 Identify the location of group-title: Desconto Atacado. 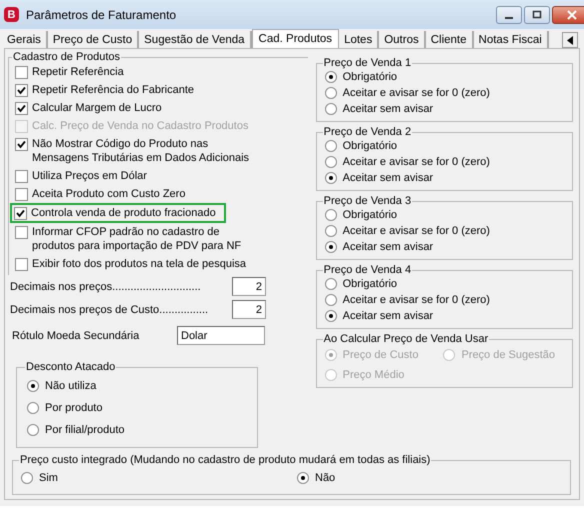
(70, 367).